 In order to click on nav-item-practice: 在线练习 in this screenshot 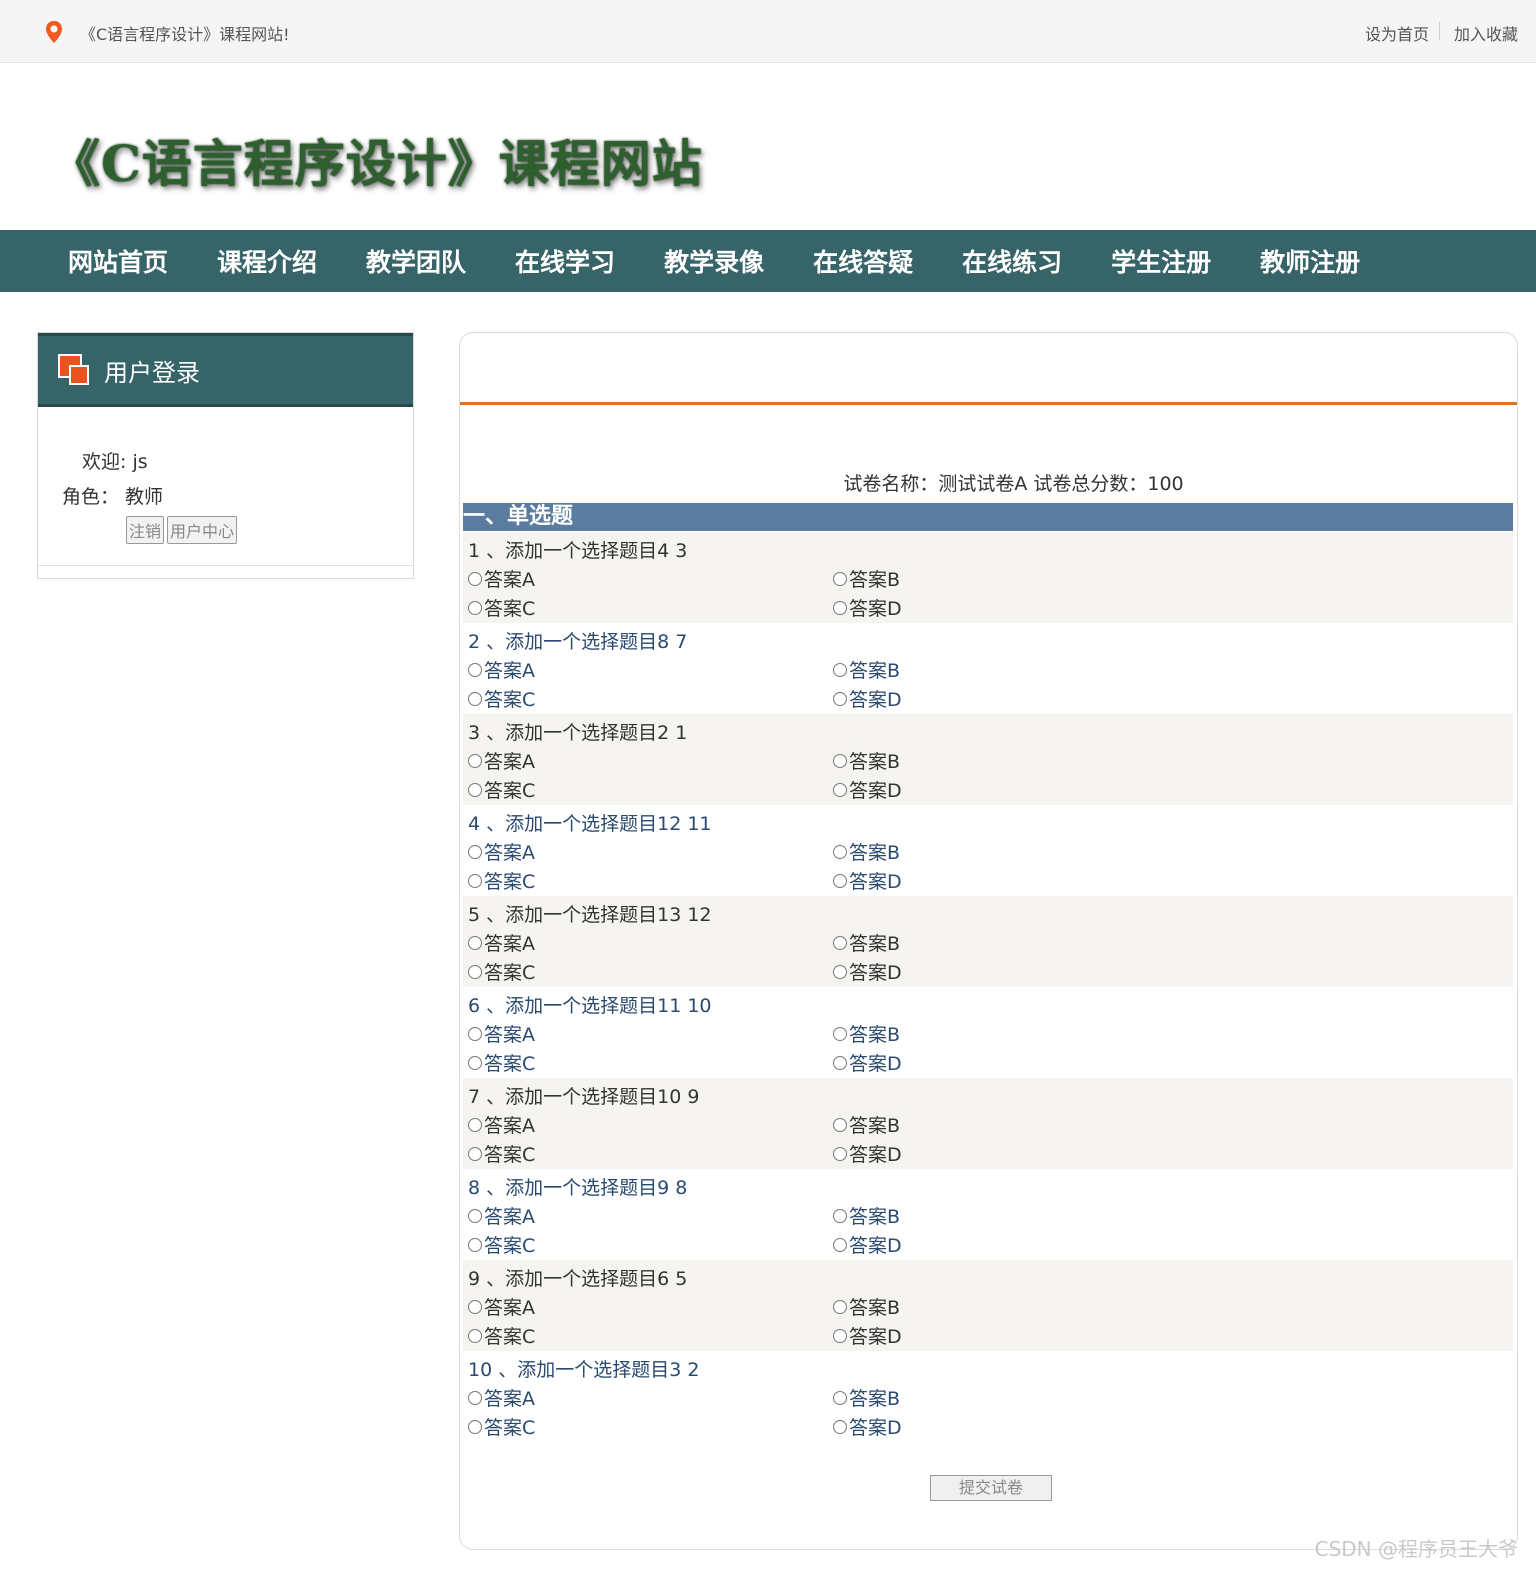, I will do `click(1012, 261)`.